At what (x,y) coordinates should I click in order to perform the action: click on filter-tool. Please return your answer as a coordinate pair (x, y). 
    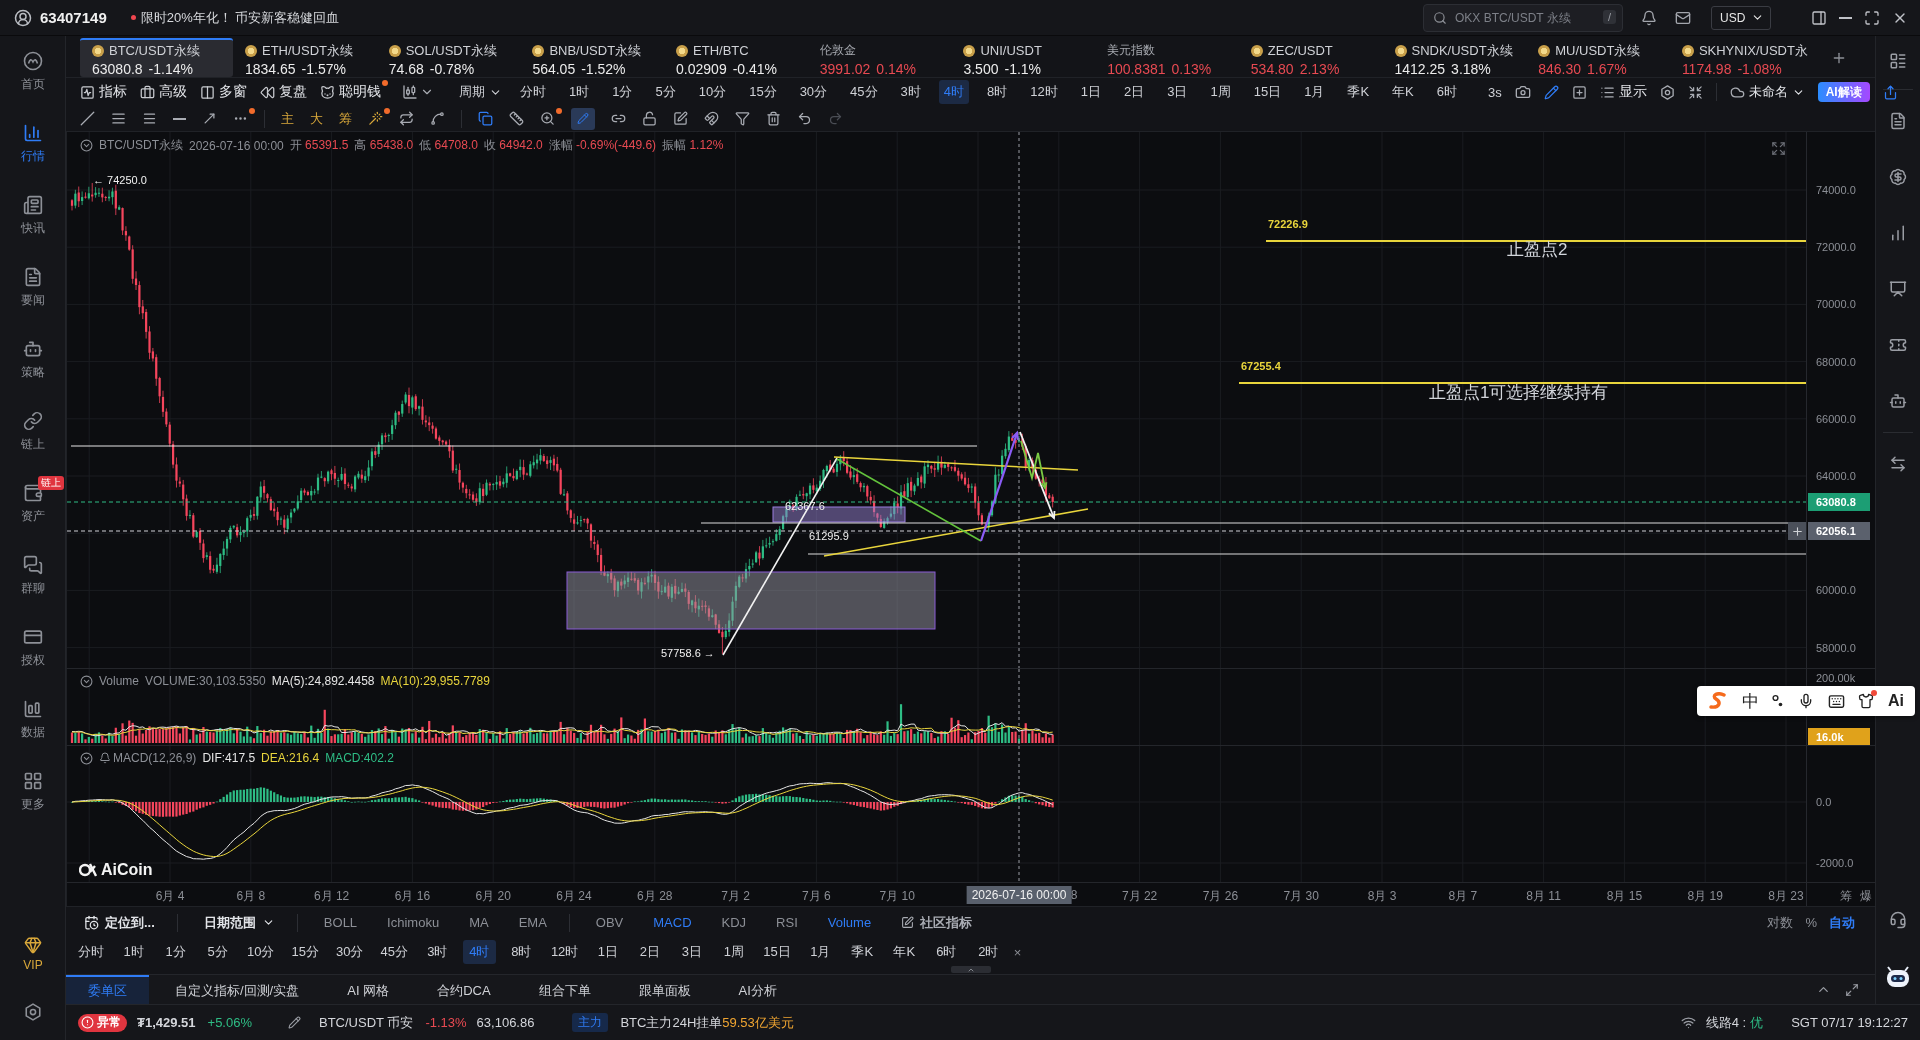
    Looking at the image, I should click on (742, 118).